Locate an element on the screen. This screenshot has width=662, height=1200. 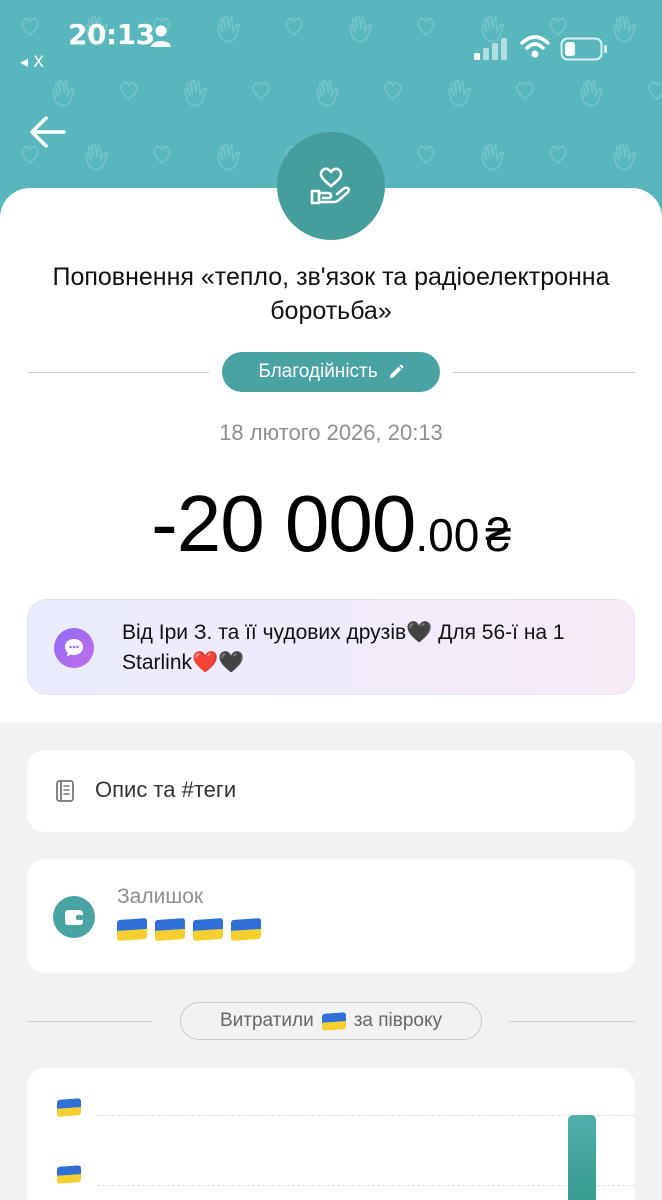
spent-divider-left is located at coordinates (90, 1021).